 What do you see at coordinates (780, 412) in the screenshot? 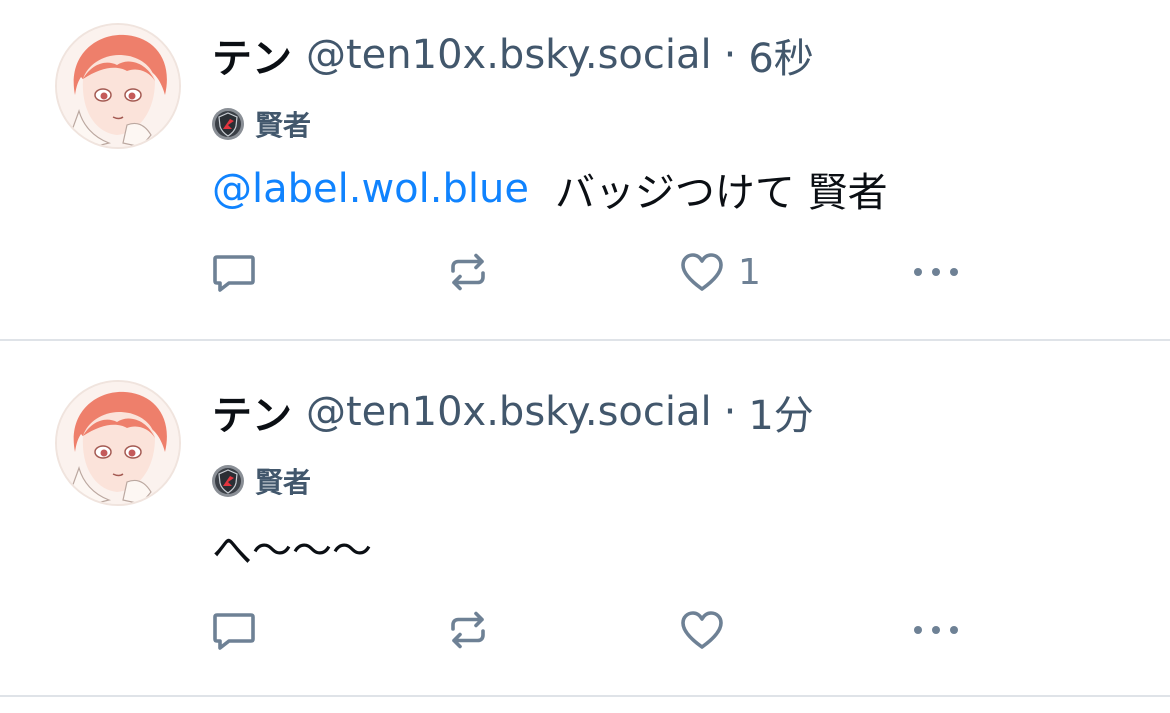
I see `timestamp: 1分` at bounding box center [780, 412].